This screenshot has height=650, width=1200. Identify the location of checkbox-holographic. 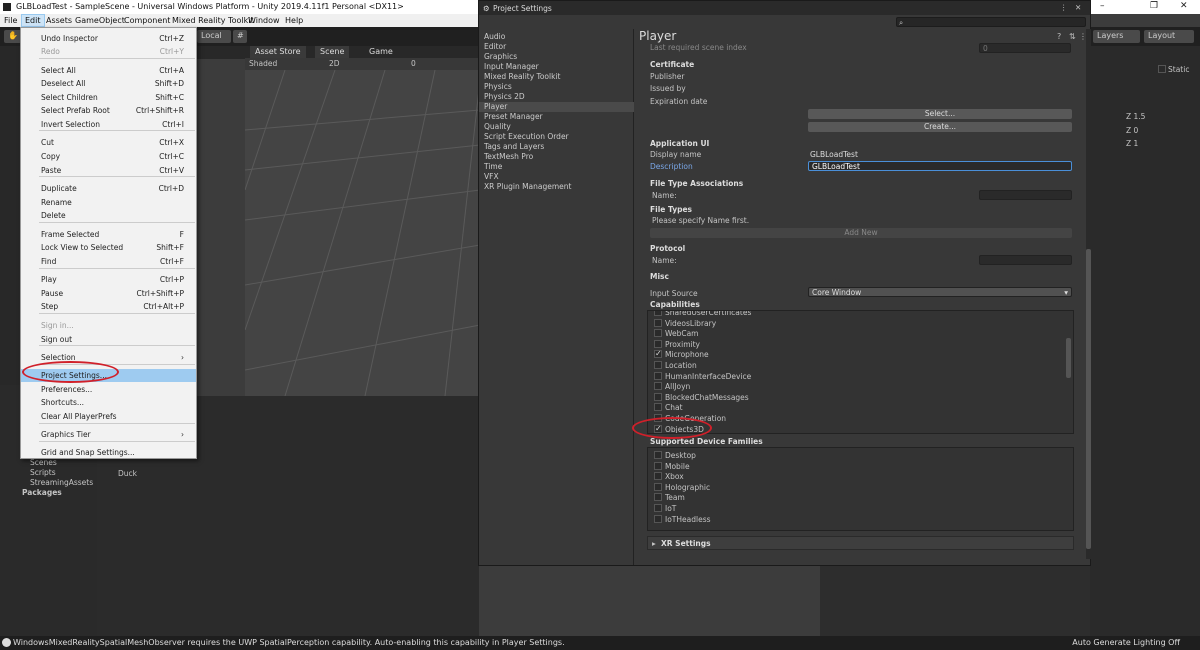
(658, 486).